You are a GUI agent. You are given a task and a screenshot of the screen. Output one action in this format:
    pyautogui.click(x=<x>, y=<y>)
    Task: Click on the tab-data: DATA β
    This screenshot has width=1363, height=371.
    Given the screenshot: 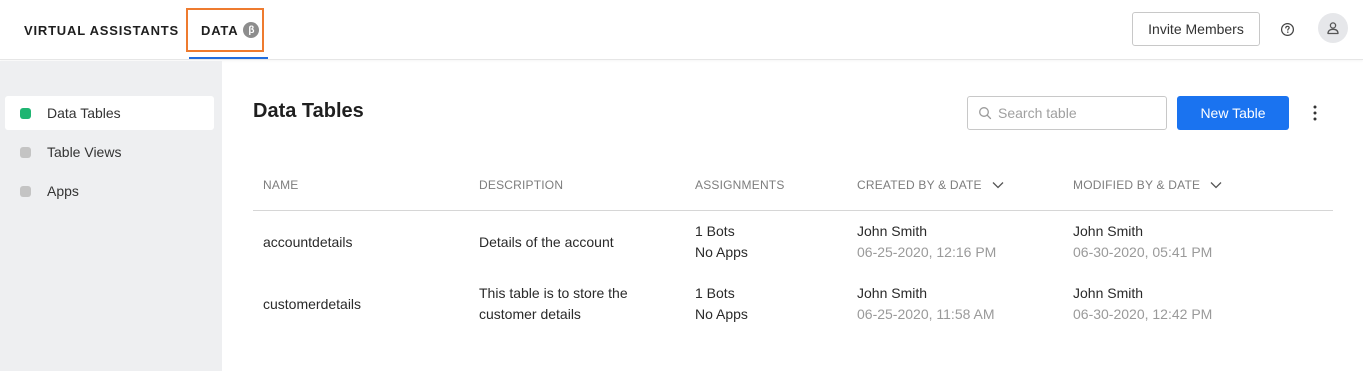 What is the action you would take?
    pyautogui.click(x=230, y=30)
    